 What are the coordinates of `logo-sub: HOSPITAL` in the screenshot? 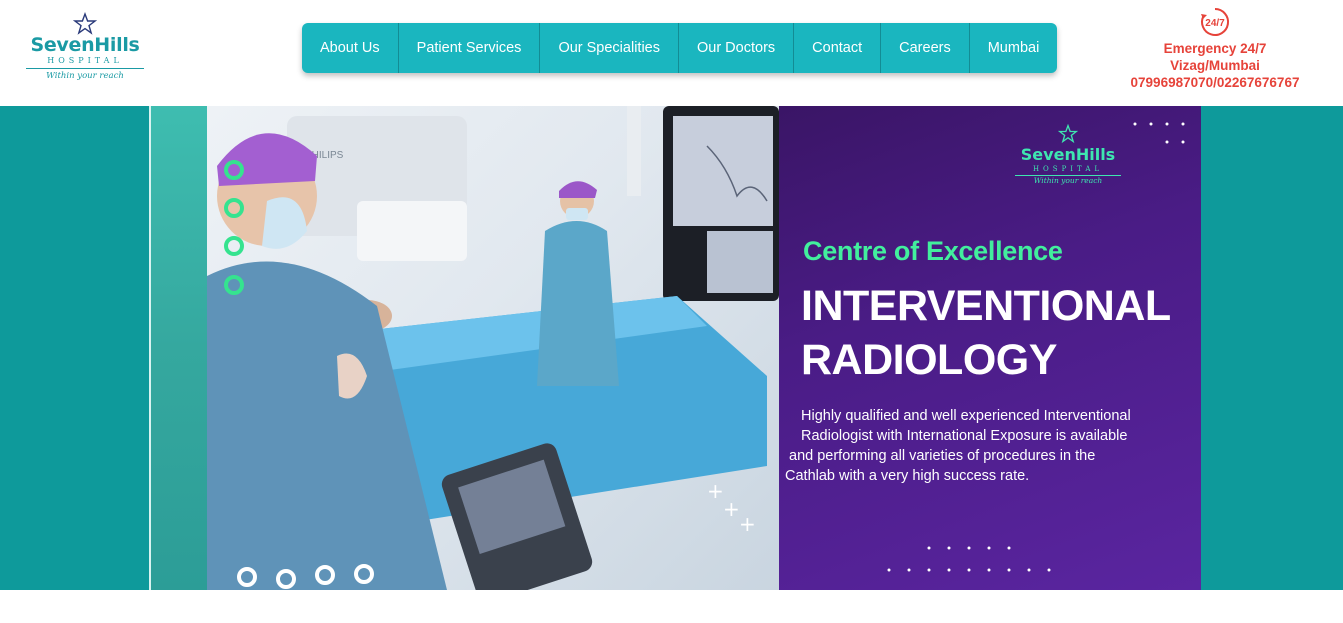 It's located at (85, 60).